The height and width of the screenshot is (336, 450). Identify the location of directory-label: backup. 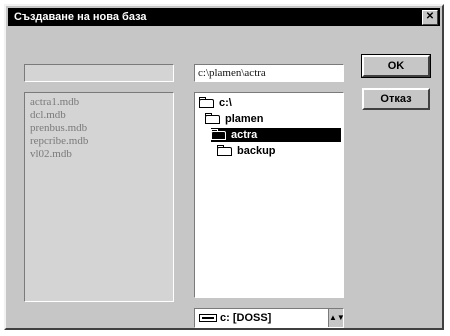
(256, 151).